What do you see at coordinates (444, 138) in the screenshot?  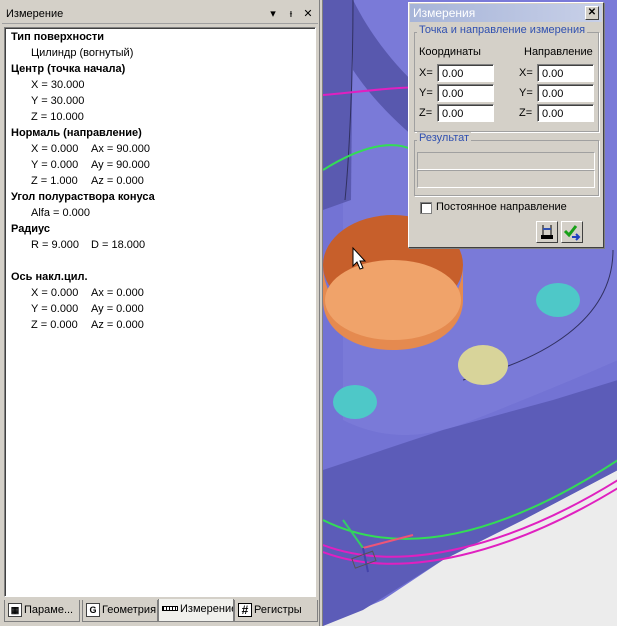 I see `result-group-title: Результат` at bounding box center [444, 138].